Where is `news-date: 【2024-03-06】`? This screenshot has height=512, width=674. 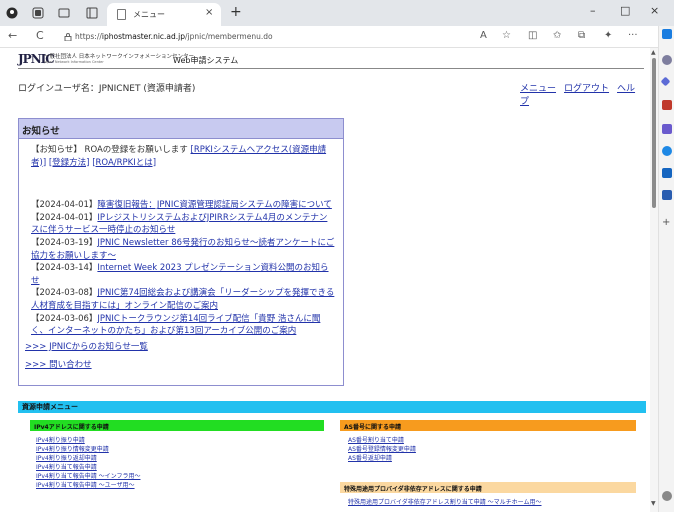 news-date: 【2024-03-06】 is located at coordinates (64, 318).